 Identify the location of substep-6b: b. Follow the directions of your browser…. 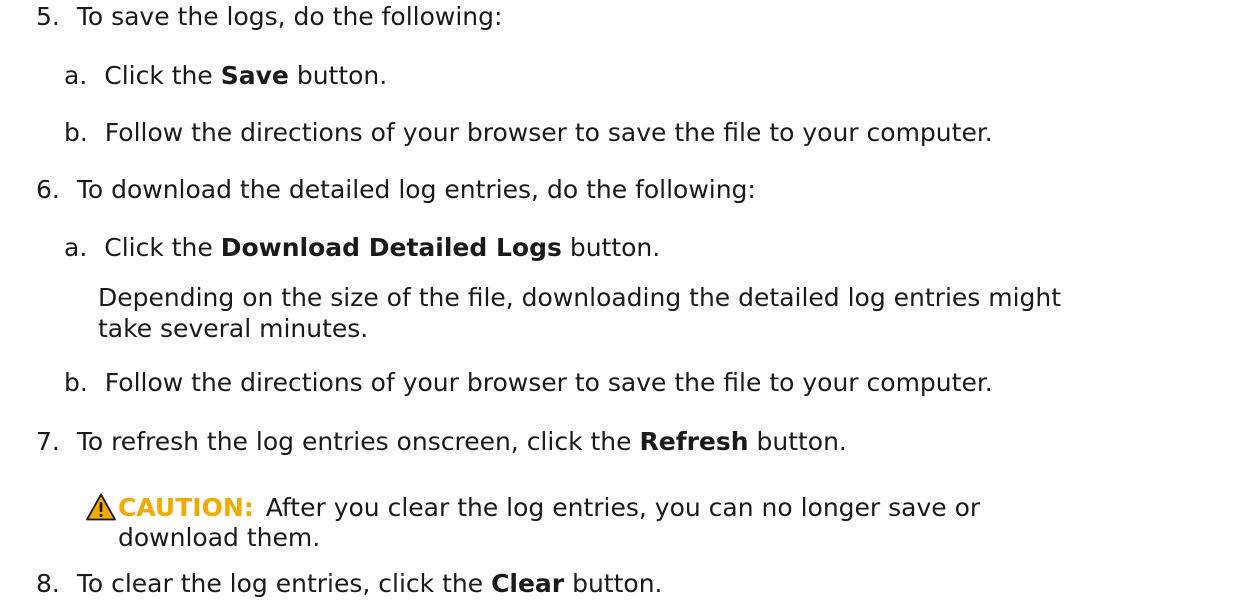
(528, 383).